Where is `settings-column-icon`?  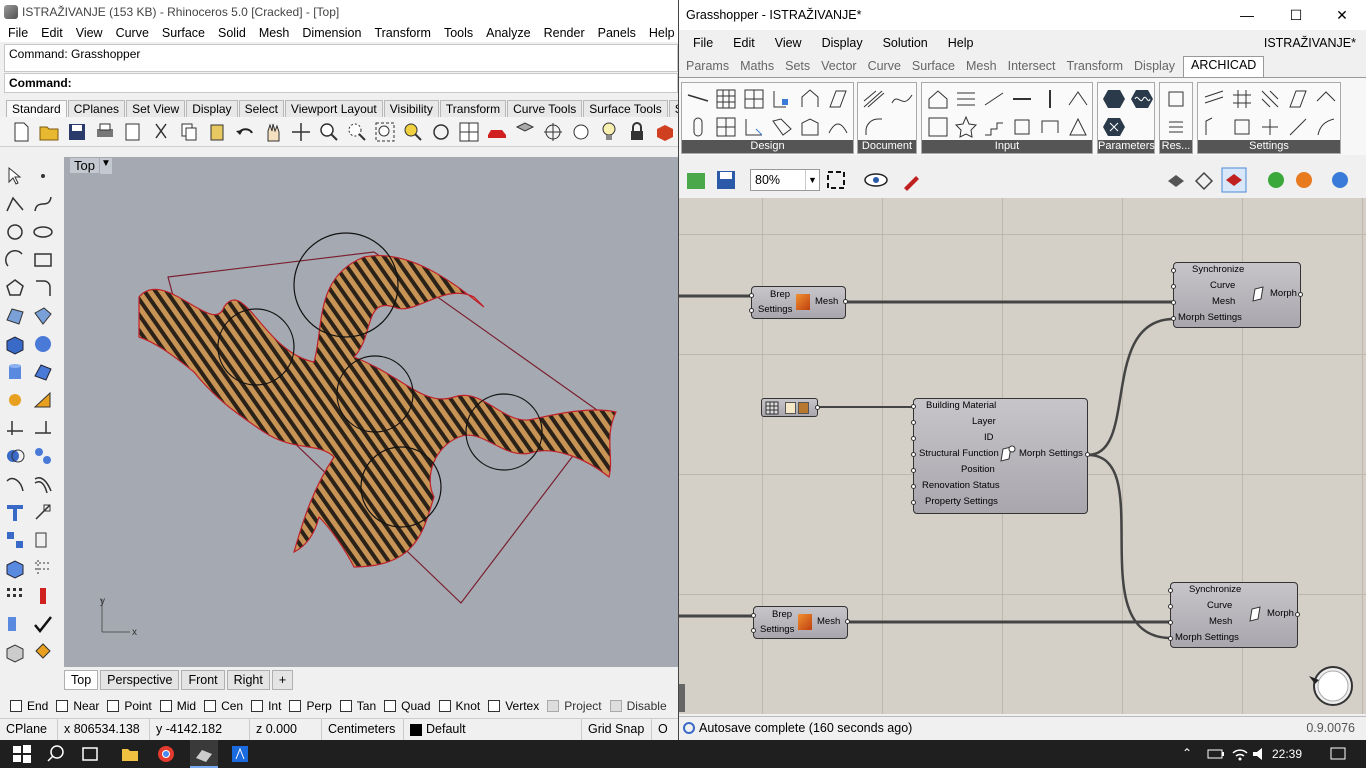
settings-column-icon is located at coordinates (1050, 99).